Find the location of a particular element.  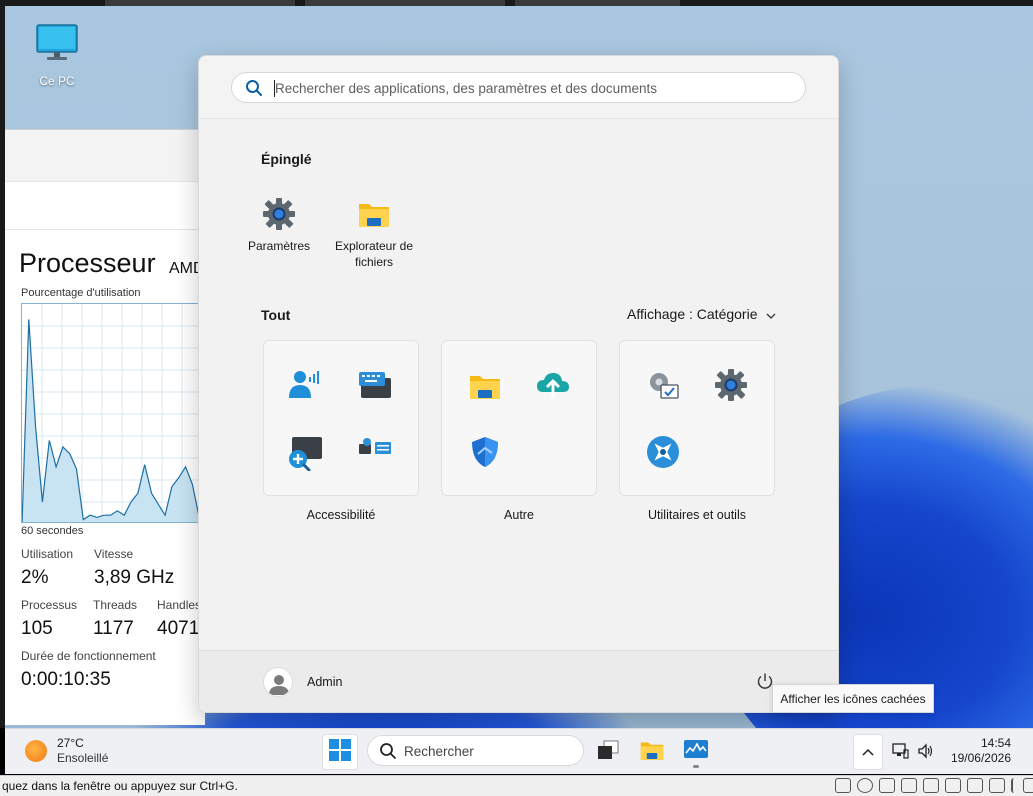

processes-label: Processus is located at coordinates (49, 605).